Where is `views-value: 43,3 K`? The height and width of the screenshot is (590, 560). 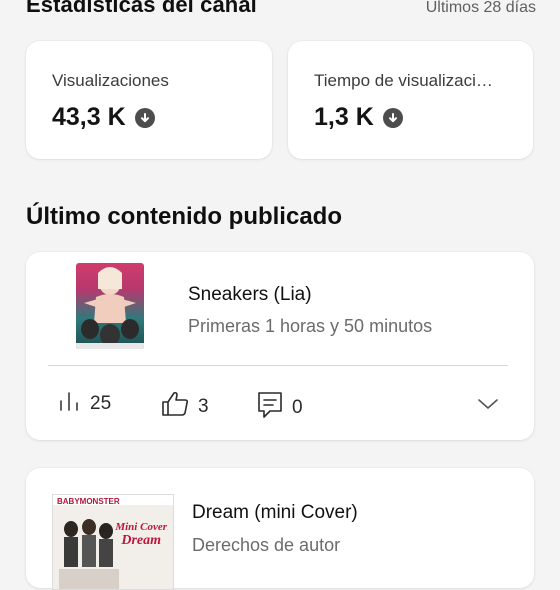
views-value: 43,3 K is located at coordinates (89, 117).